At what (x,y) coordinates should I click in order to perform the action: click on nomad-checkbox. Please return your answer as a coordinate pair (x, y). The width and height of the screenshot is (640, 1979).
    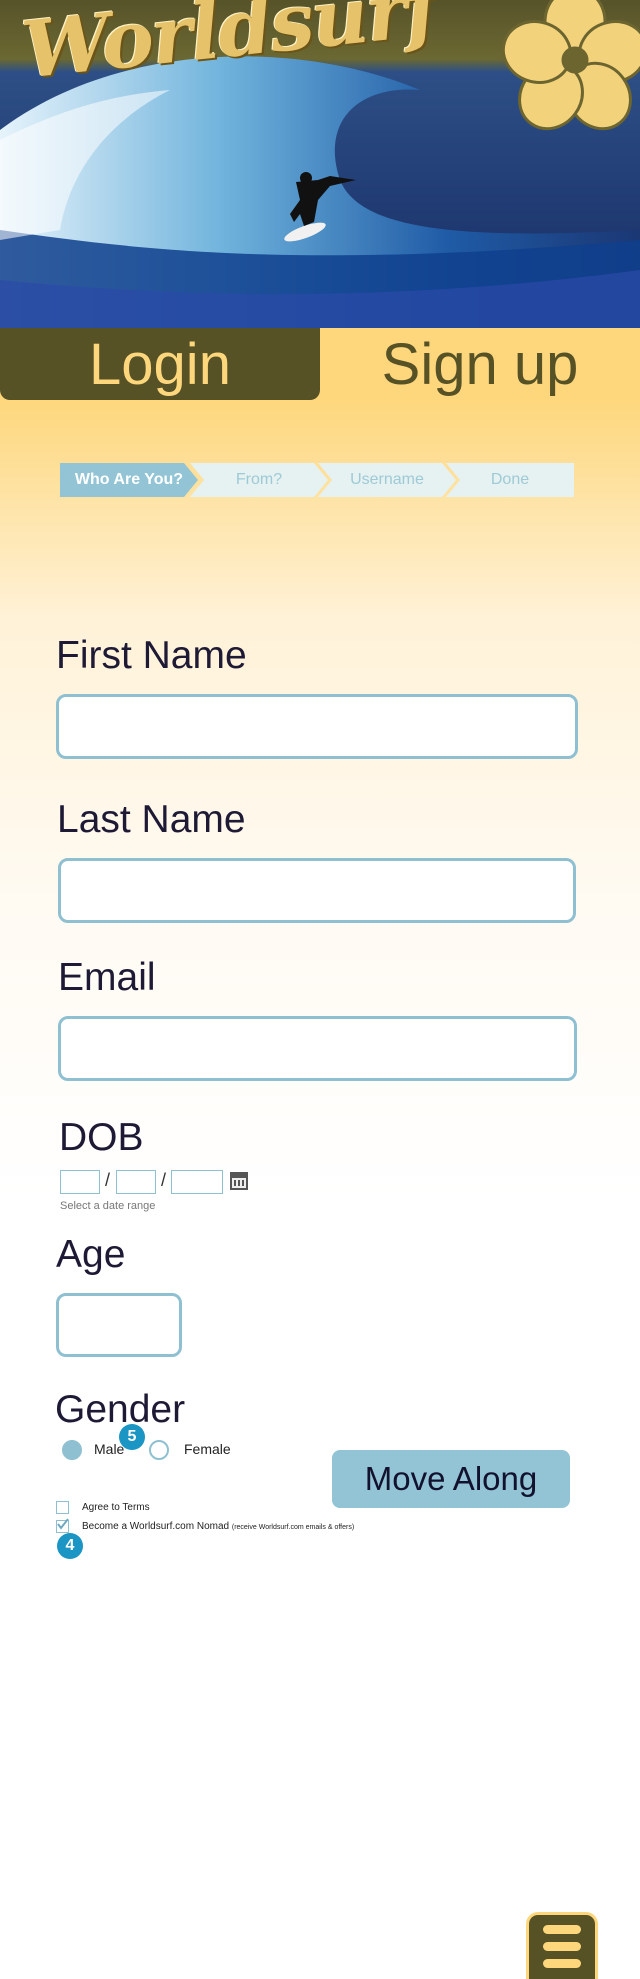
    Looking at the image, I should click on (62, 1525).